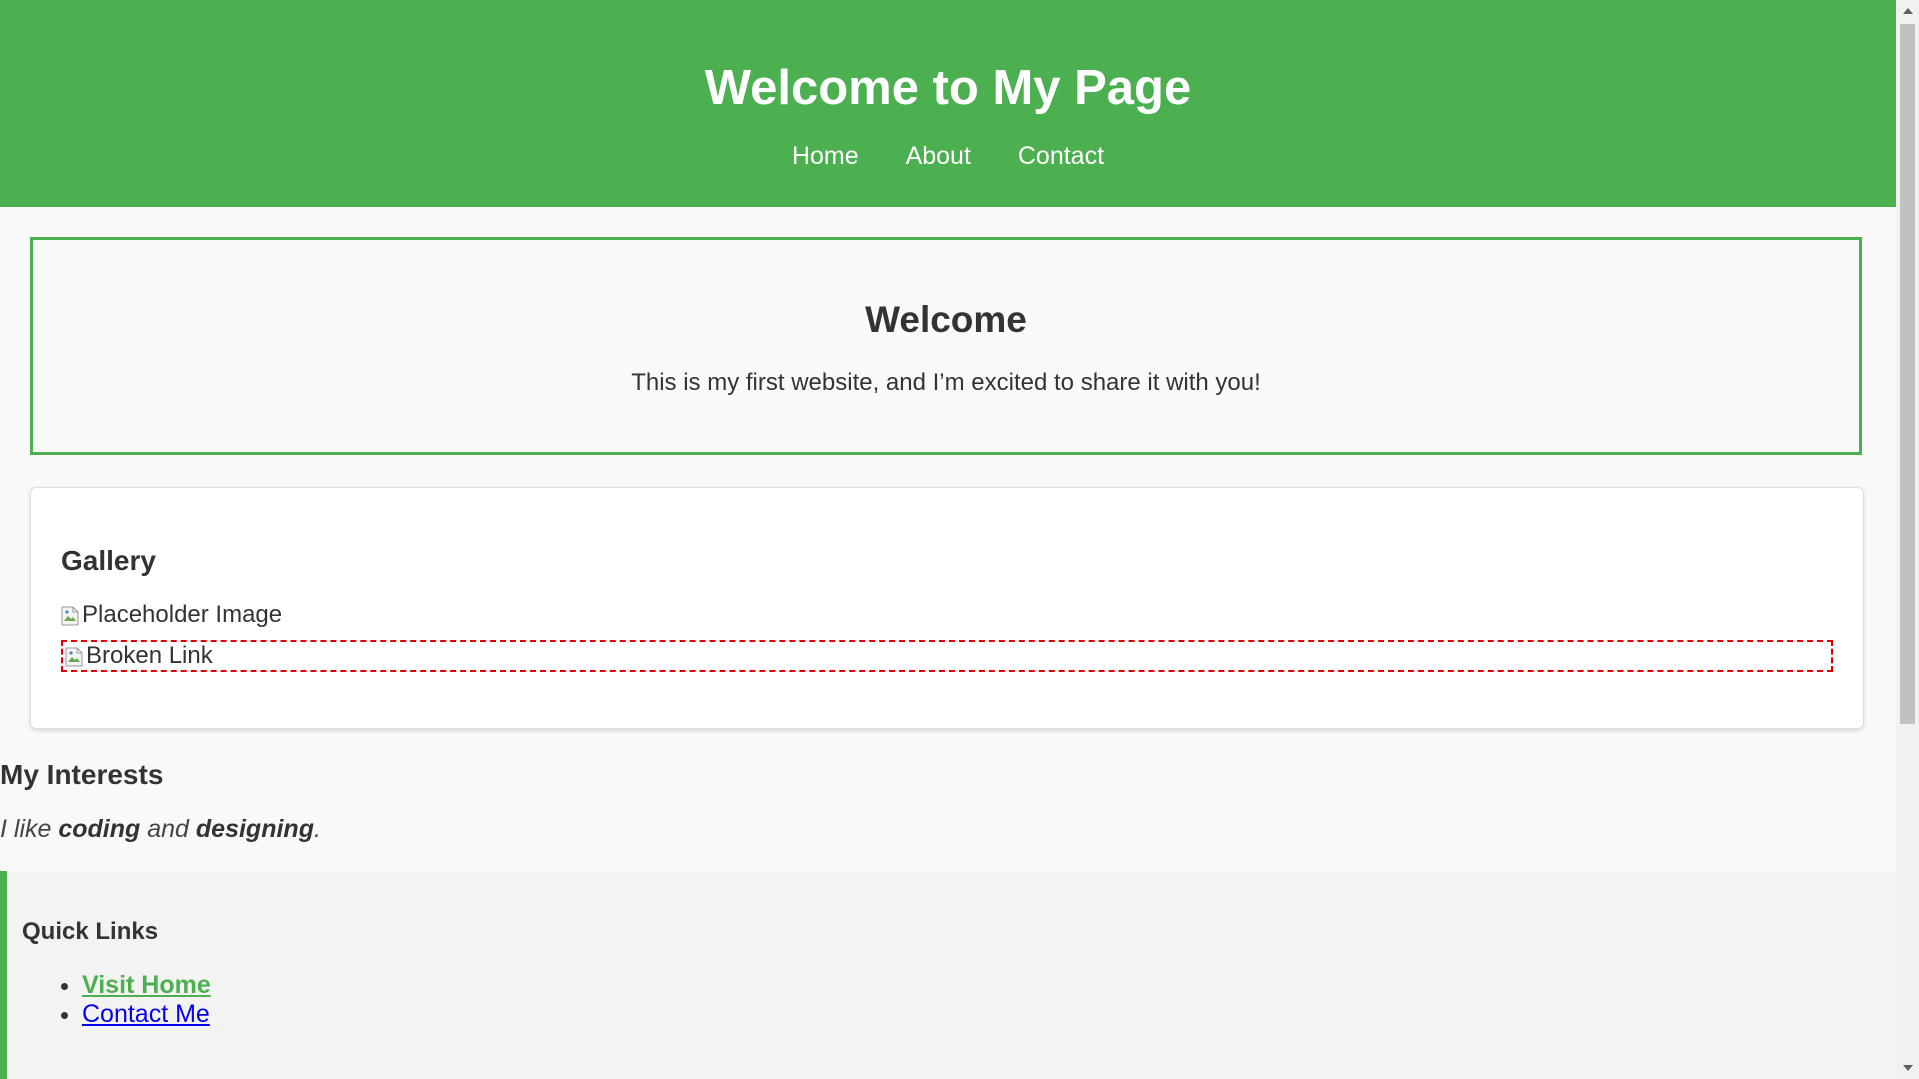  I want to click on interests-text-prefix: I like, so click(29, 829).